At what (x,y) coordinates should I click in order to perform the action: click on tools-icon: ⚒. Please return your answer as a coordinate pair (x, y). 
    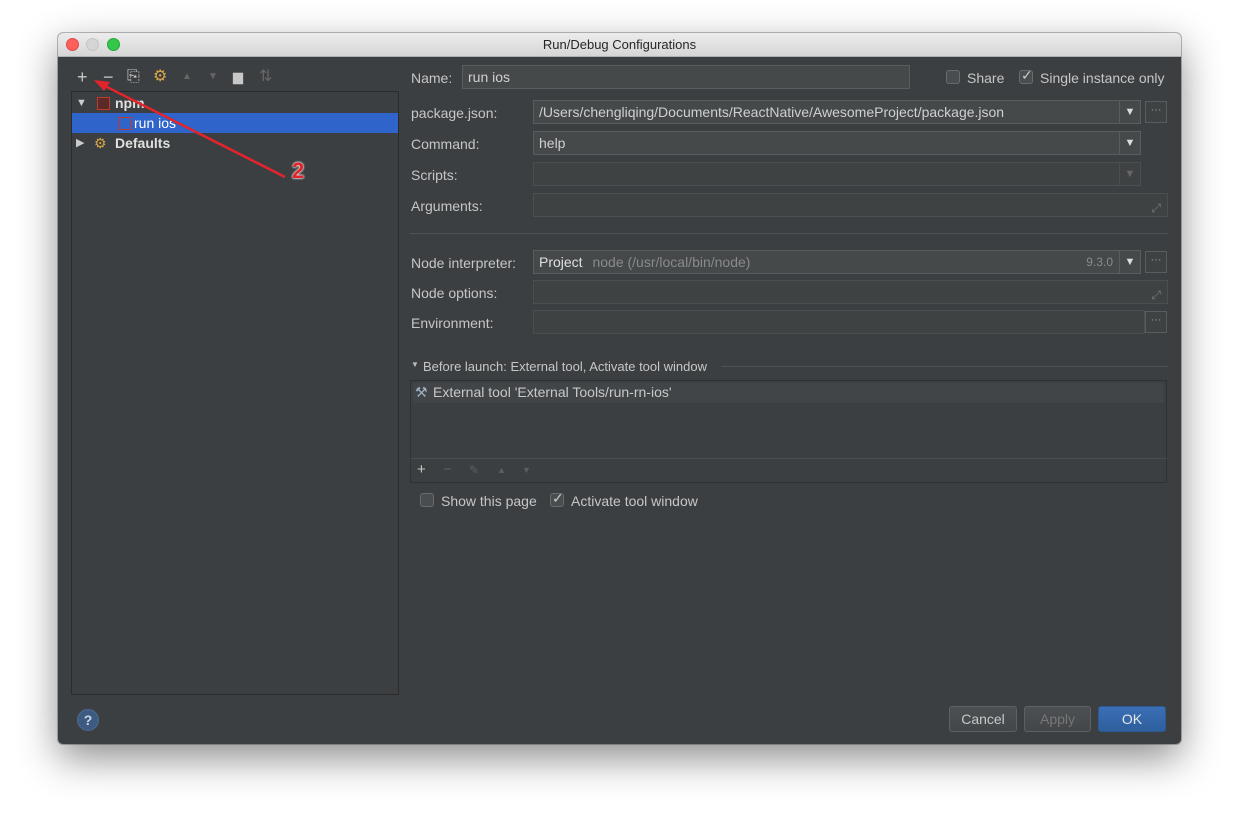
    Looking at the image, I should click on (421, 392).